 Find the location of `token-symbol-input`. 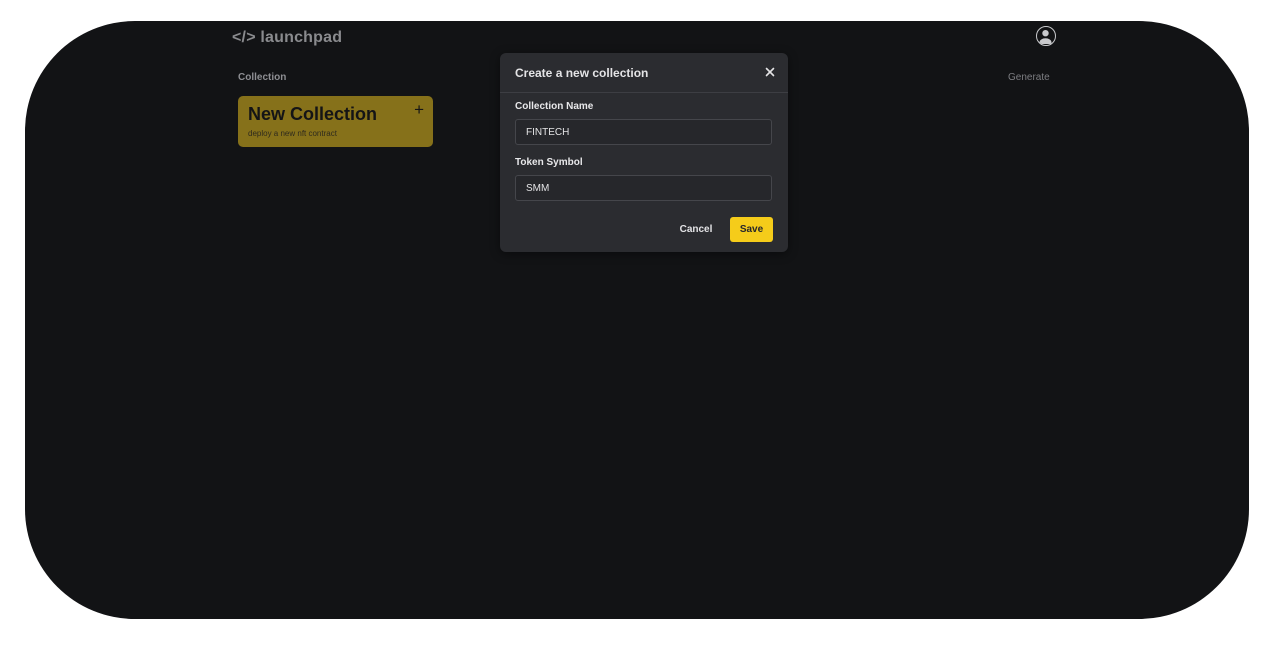

token-symbol-input is located at coordinates (643, 188).